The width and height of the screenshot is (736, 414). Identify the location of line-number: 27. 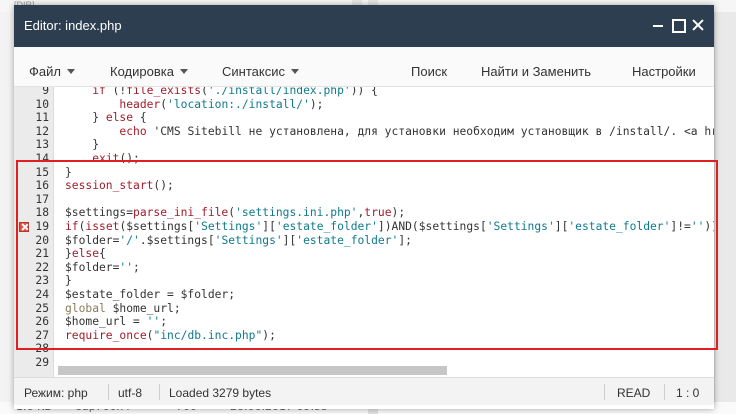
(42, 335).